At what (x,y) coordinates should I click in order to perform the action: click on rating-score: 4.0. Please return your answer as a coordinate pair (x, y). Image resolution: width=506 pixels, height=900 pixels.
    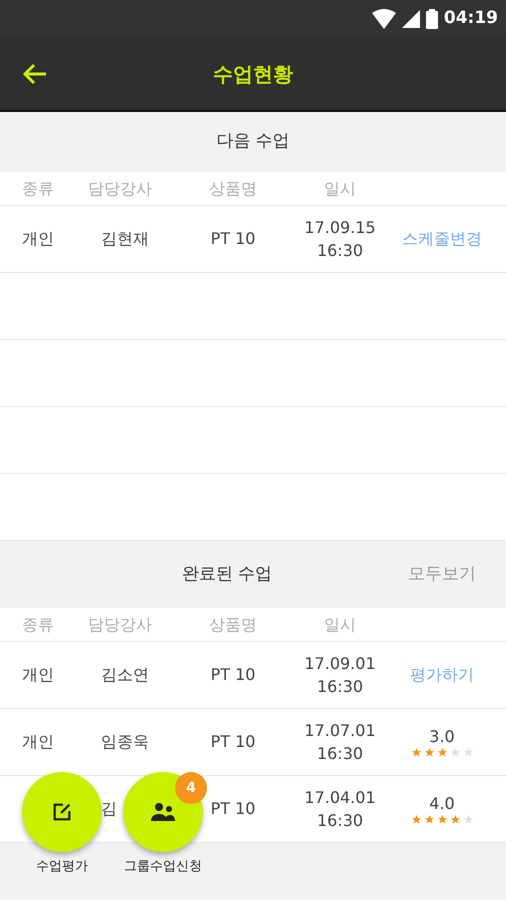
    Looking at the image, I should click on (442, 804).